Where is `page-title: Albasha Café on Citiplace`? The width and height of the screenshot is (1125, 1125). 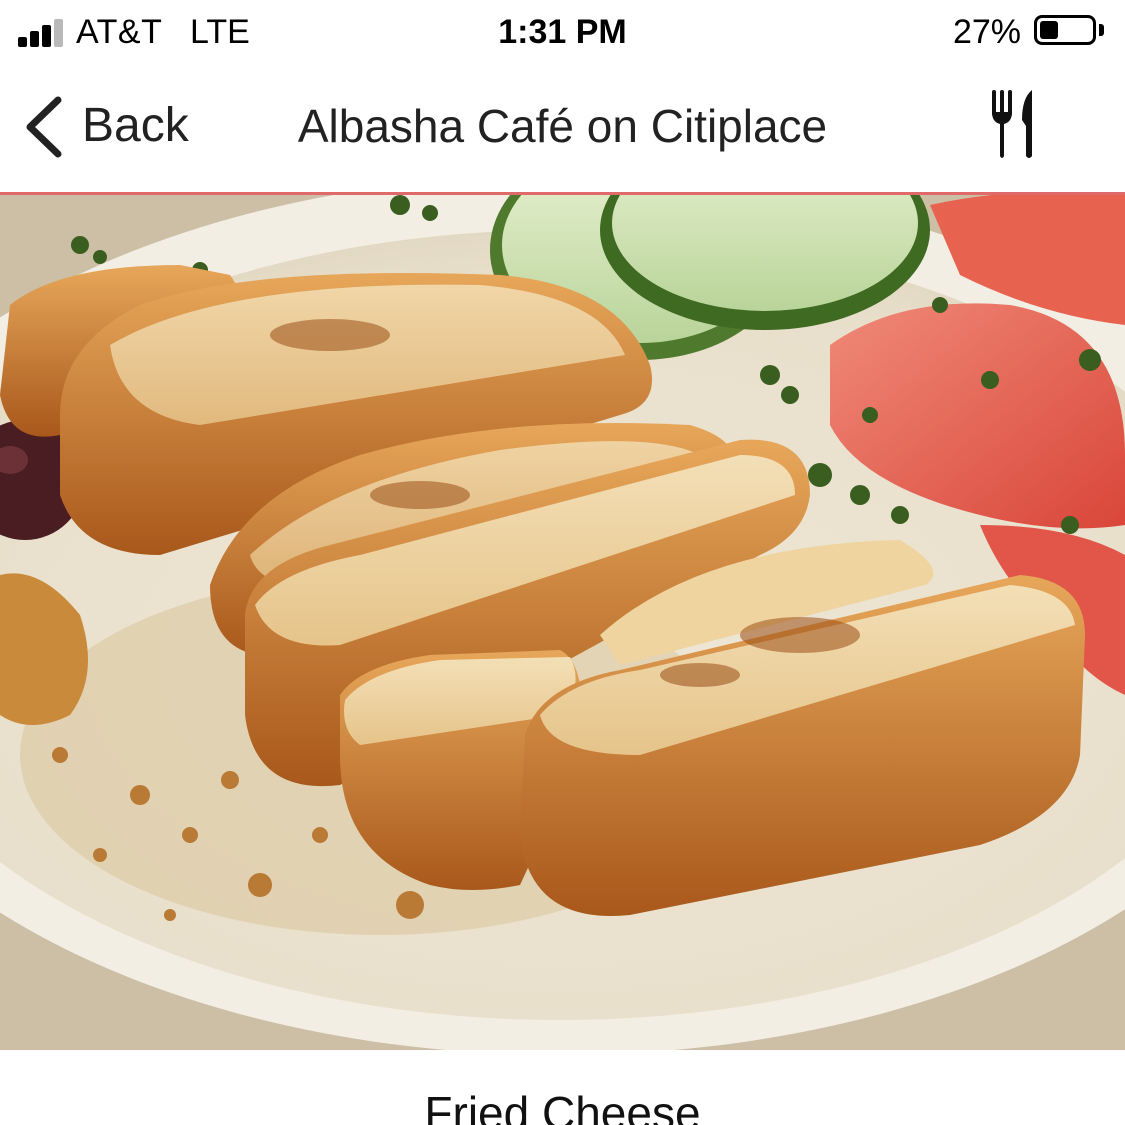 page-title: Albasha Café on Citiplace is located at coordinates (562, 126).